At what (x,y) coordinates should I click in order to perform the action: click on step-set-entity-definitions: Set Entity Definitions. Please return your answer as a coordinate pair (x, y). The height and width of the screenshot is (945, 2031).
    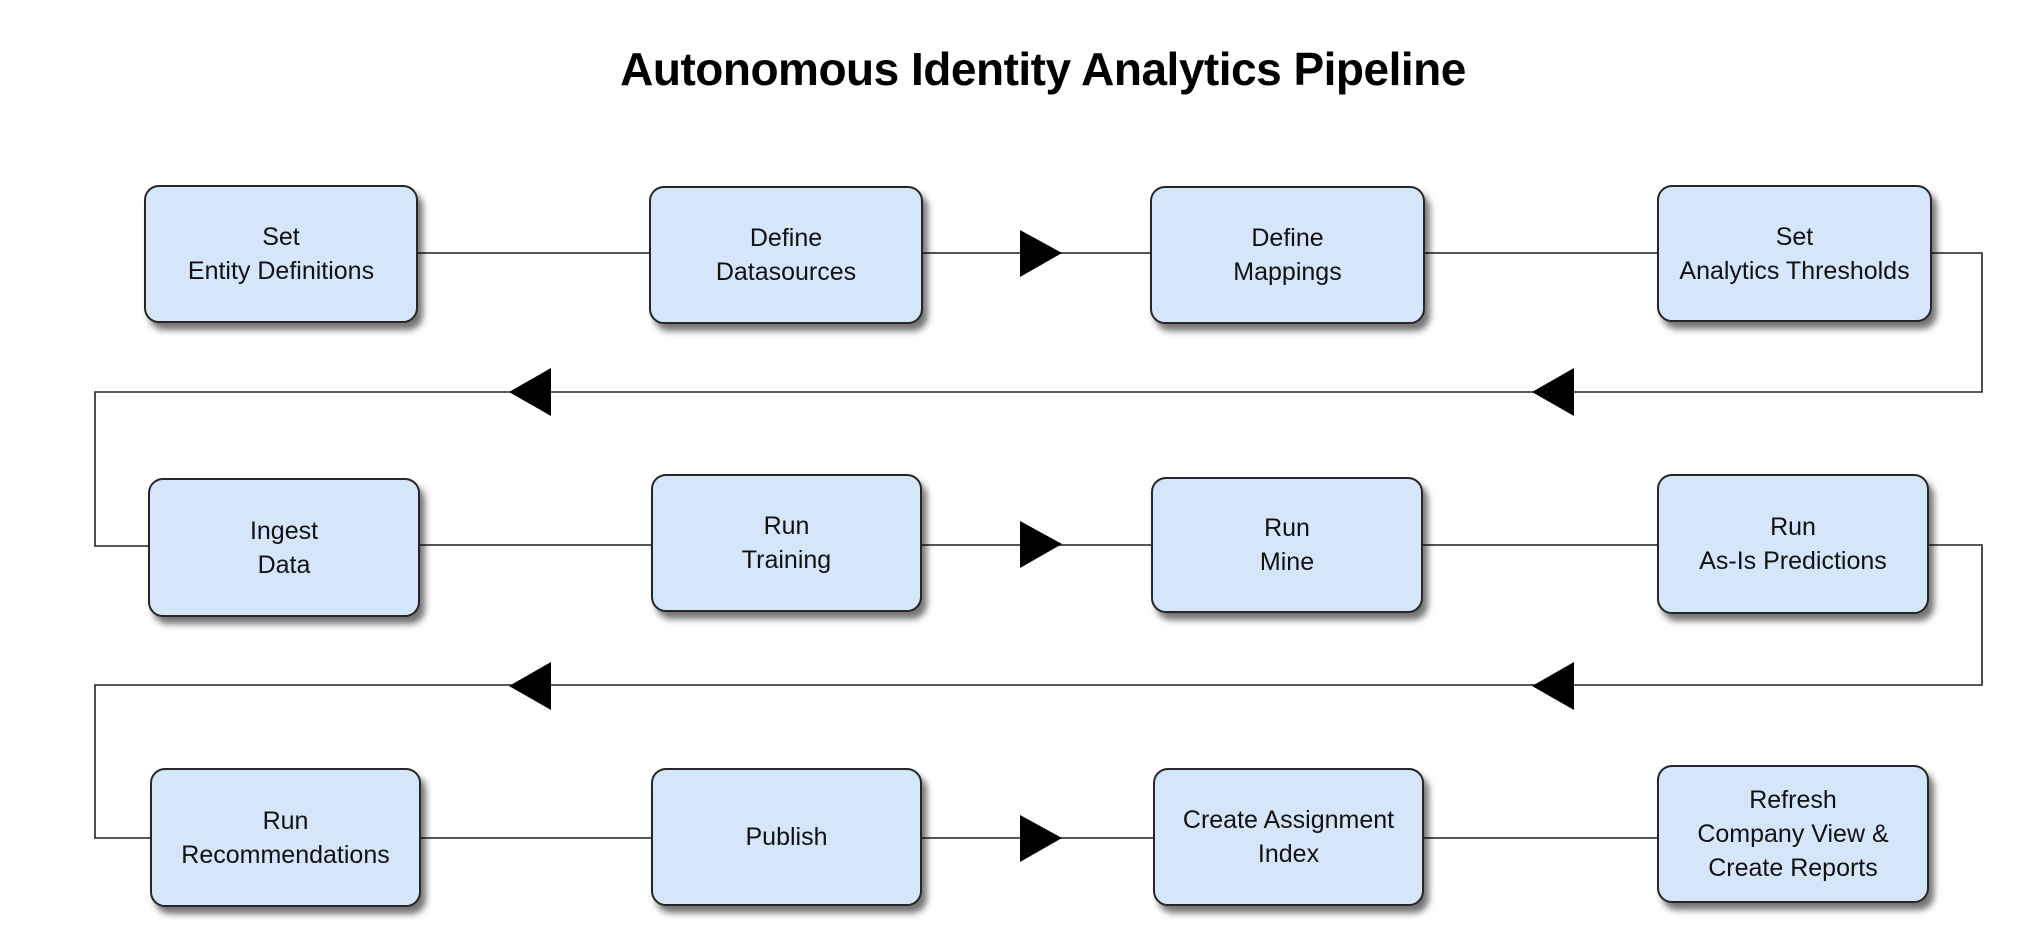
    Looking at the image, I should click on (281, 254).